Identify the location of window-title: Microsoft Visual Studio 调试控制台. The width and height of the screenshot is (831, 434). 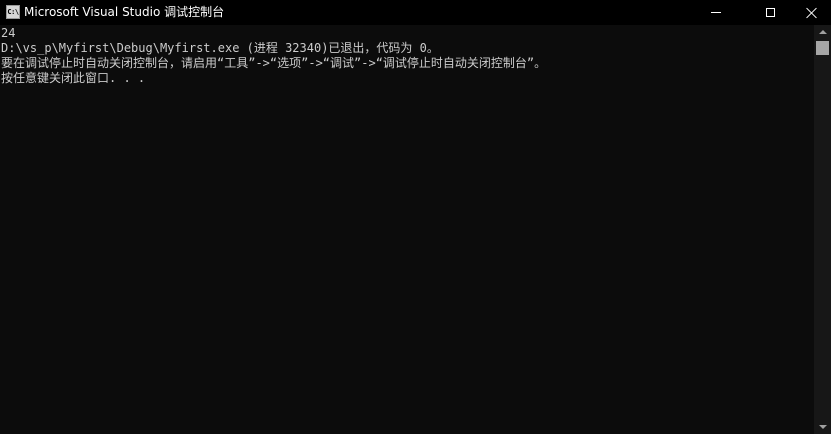
(124, 12).